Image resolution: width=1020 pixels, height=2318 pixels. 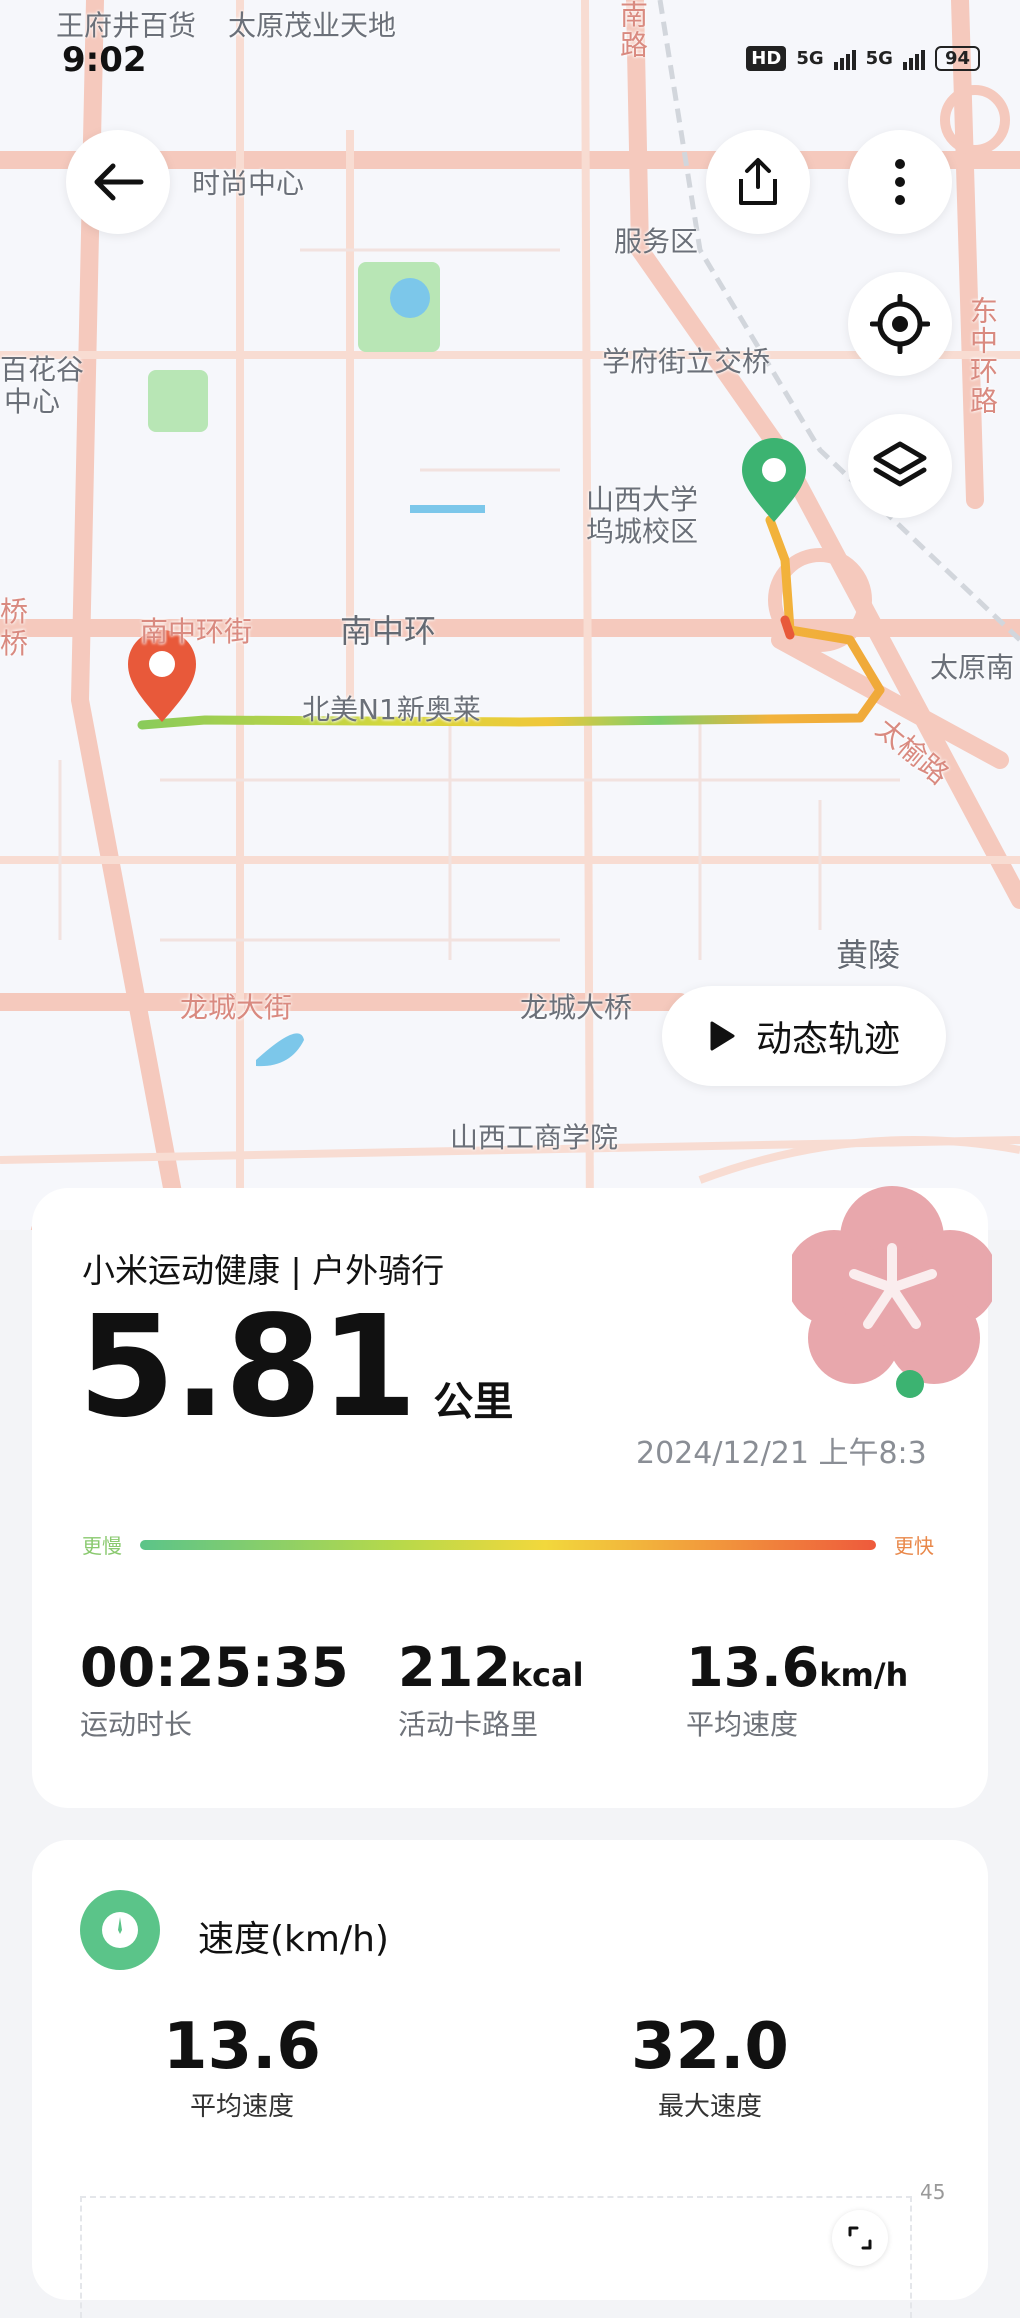 I want to click on stat-calories: 212kcal 活动卡路里, so click(x=491, y=1689).